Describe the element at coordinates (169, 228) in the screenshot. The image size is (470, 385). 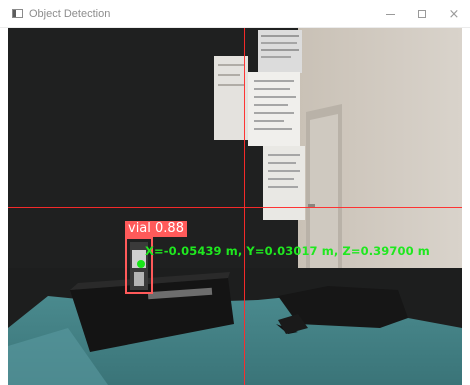
I see `detection-confidence: 0.88` at that location.